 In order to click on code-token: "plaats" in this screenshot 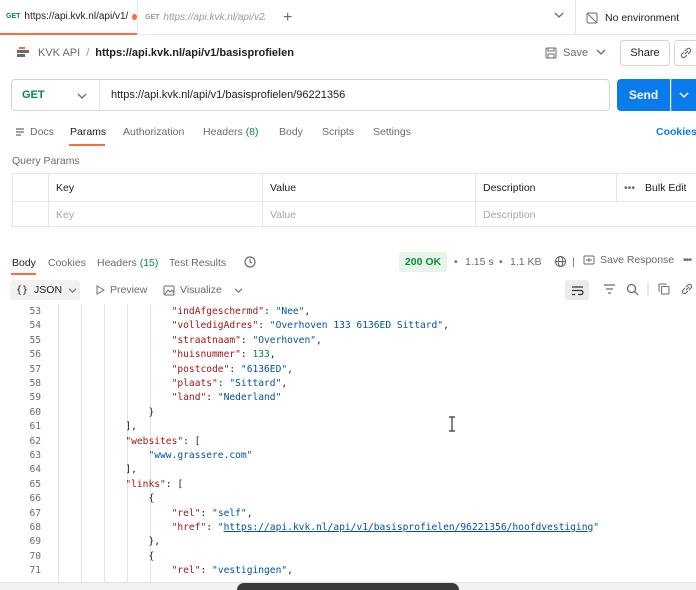, I will do `click(194, 383)`.